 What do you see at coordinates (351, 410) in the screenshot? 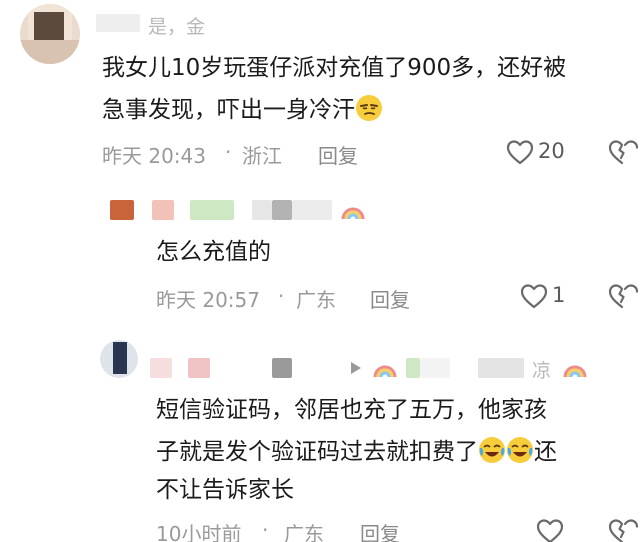
I see `comment-text-line: 短信验证码，邻居也充了五万，他家孩` at bounding box center [351, 410].